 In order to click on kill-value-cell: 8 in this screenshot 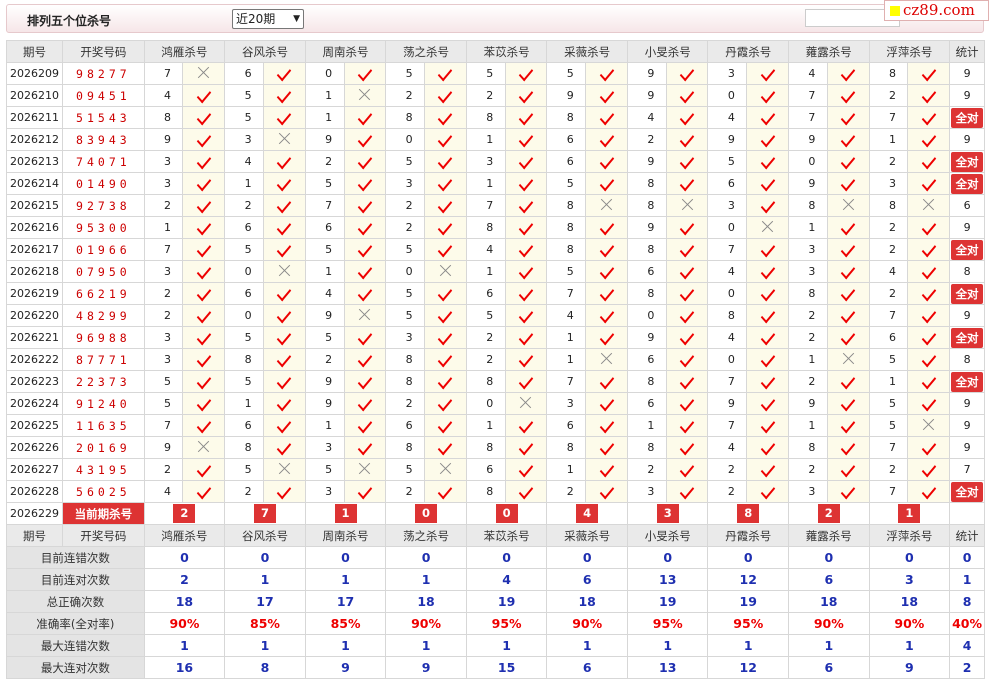, I will do `click(646, 205)`.